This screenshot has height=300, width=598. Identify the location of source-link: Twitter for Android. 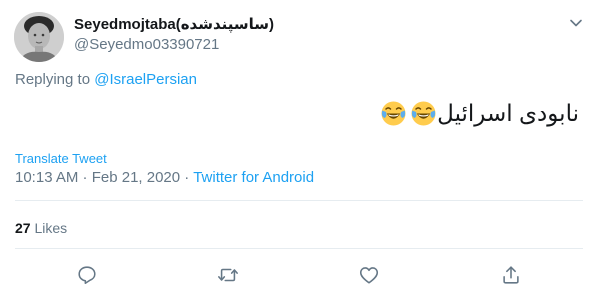
(253, 177).